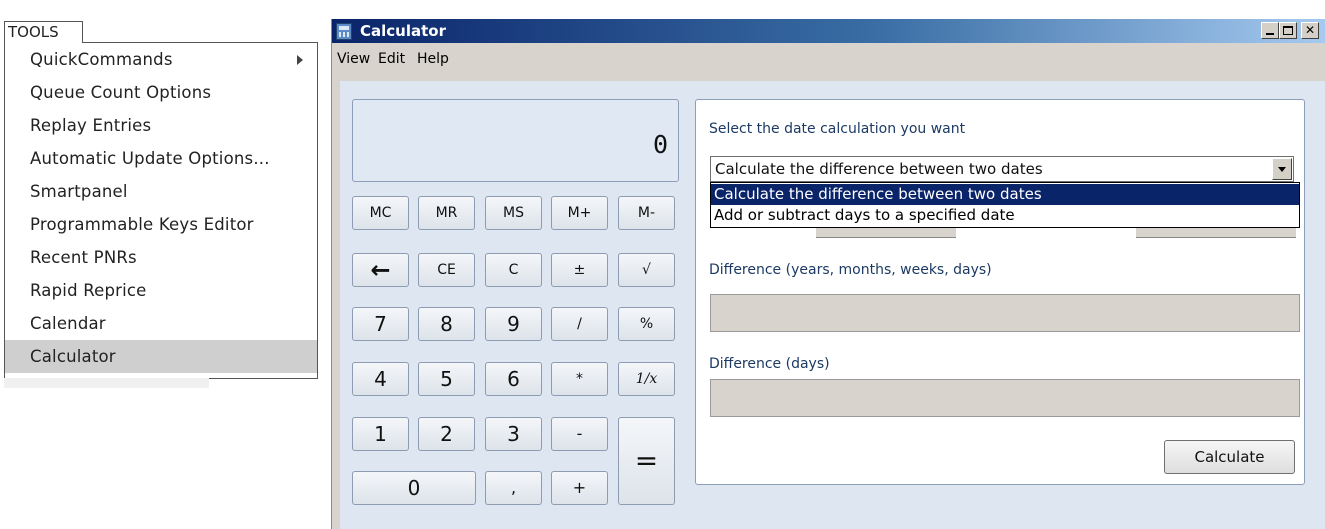 The image size is (1325, 529). Describe the element at coordinates (646, 379) in the screenshot. I see `reciprocal-button: 1/x` at that location.